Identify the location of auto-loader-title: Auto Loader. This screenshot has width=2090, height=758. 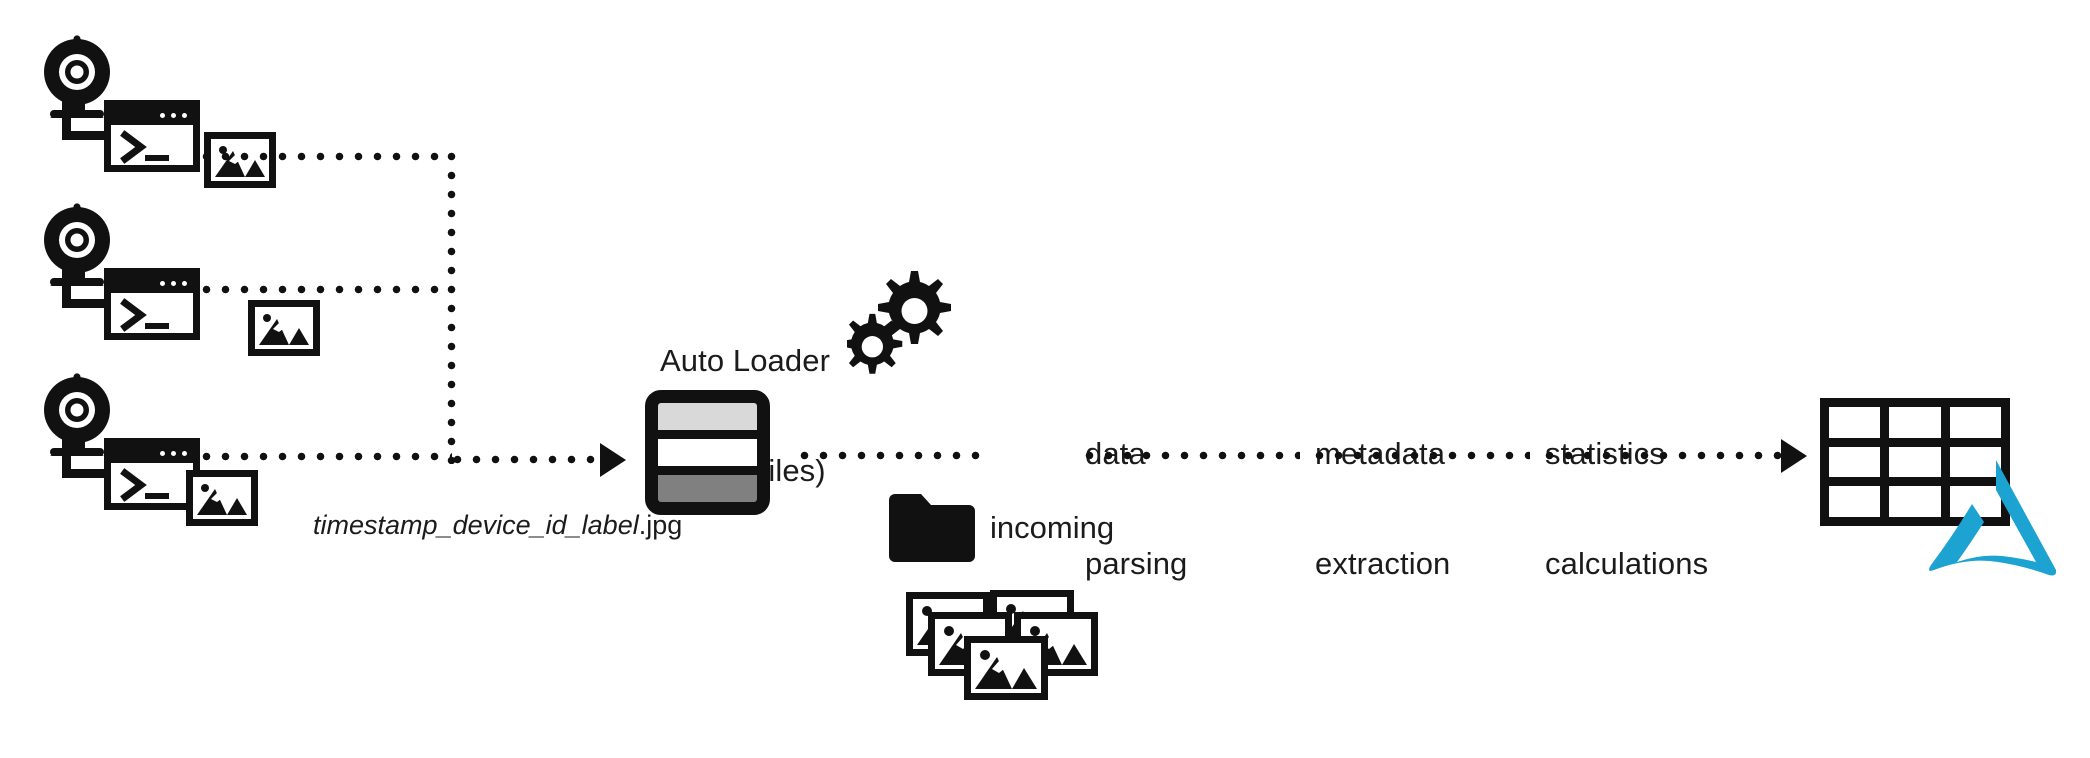
(744, 361).